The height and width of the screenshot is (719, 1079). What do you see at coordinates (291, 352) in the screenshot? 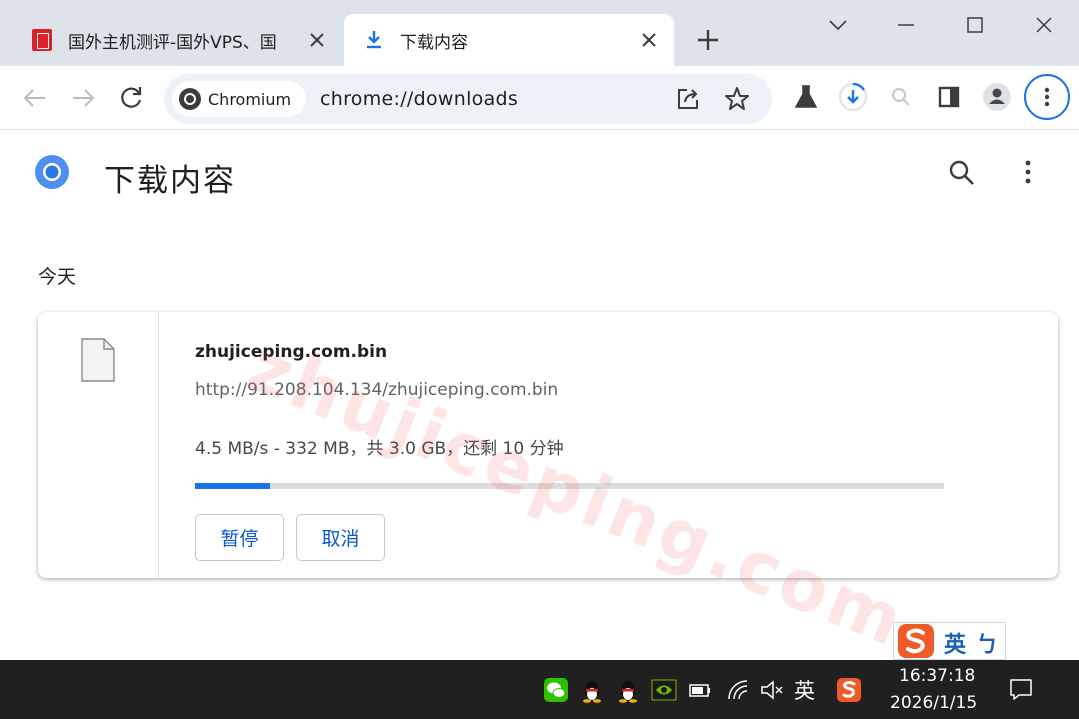
I see `download-filename-link: zhujiceping.com.bin` at bounding box center [291, 352].